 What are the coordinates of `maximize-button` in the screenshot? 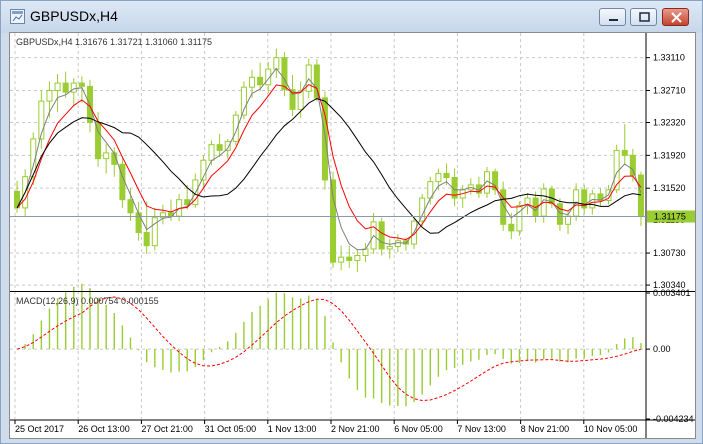 It's located at (643, 17).